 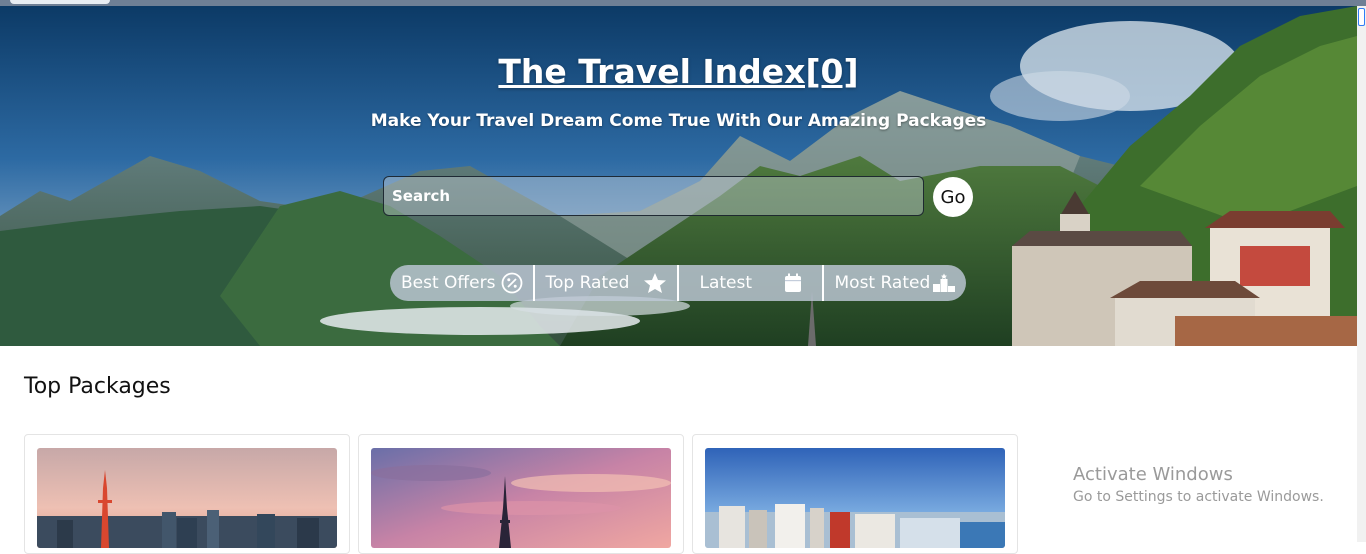 I want to click on filter-label: Top Rated, so click(x=587, y=283).